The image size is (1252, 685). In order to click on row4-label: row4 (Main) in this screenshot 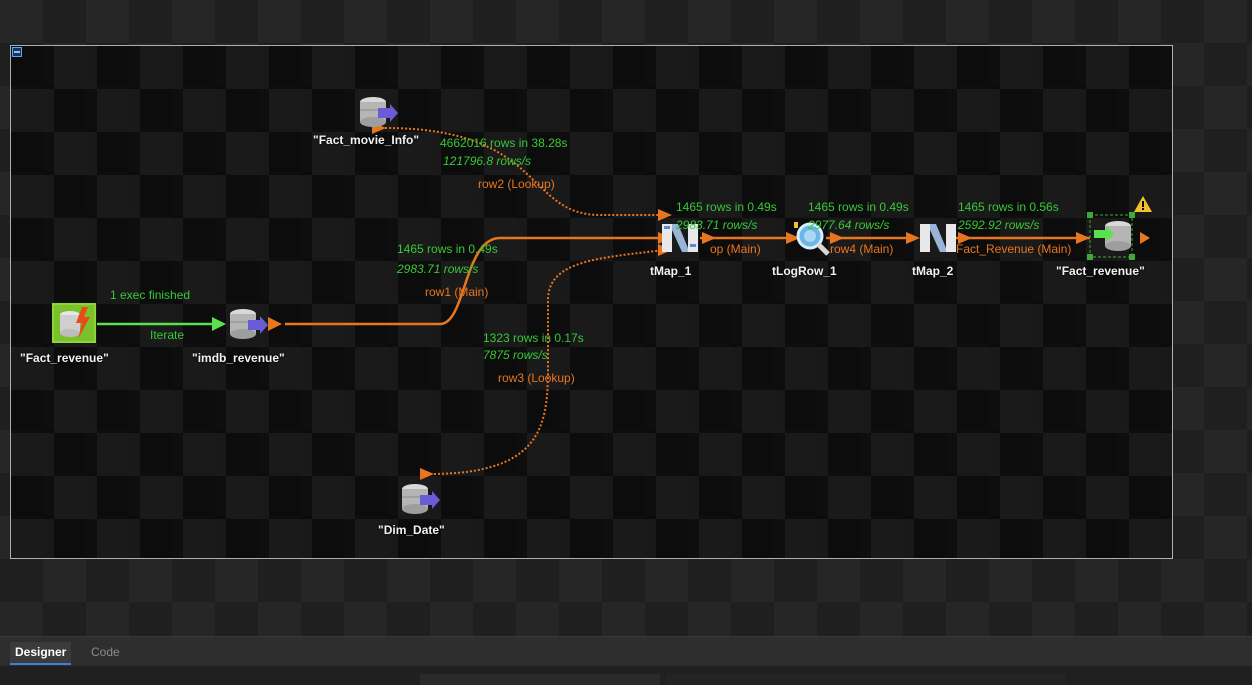, I will do `click(861, 249)`.